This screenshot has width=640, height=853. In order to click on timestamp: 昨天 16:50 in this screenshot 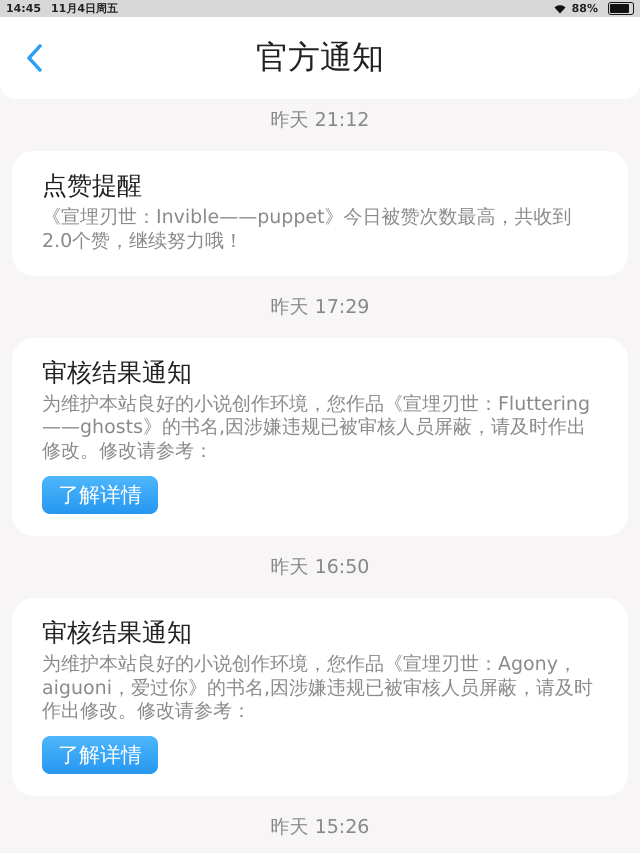, I will do `click(320, 567)`.